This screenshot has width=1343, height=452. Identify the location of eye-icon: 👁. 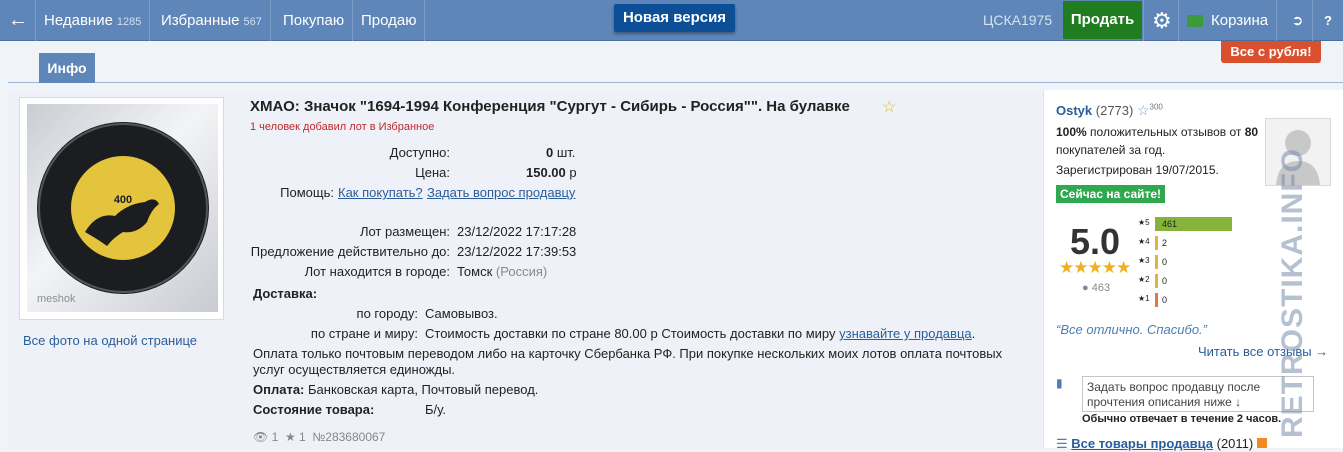
(261, 437).